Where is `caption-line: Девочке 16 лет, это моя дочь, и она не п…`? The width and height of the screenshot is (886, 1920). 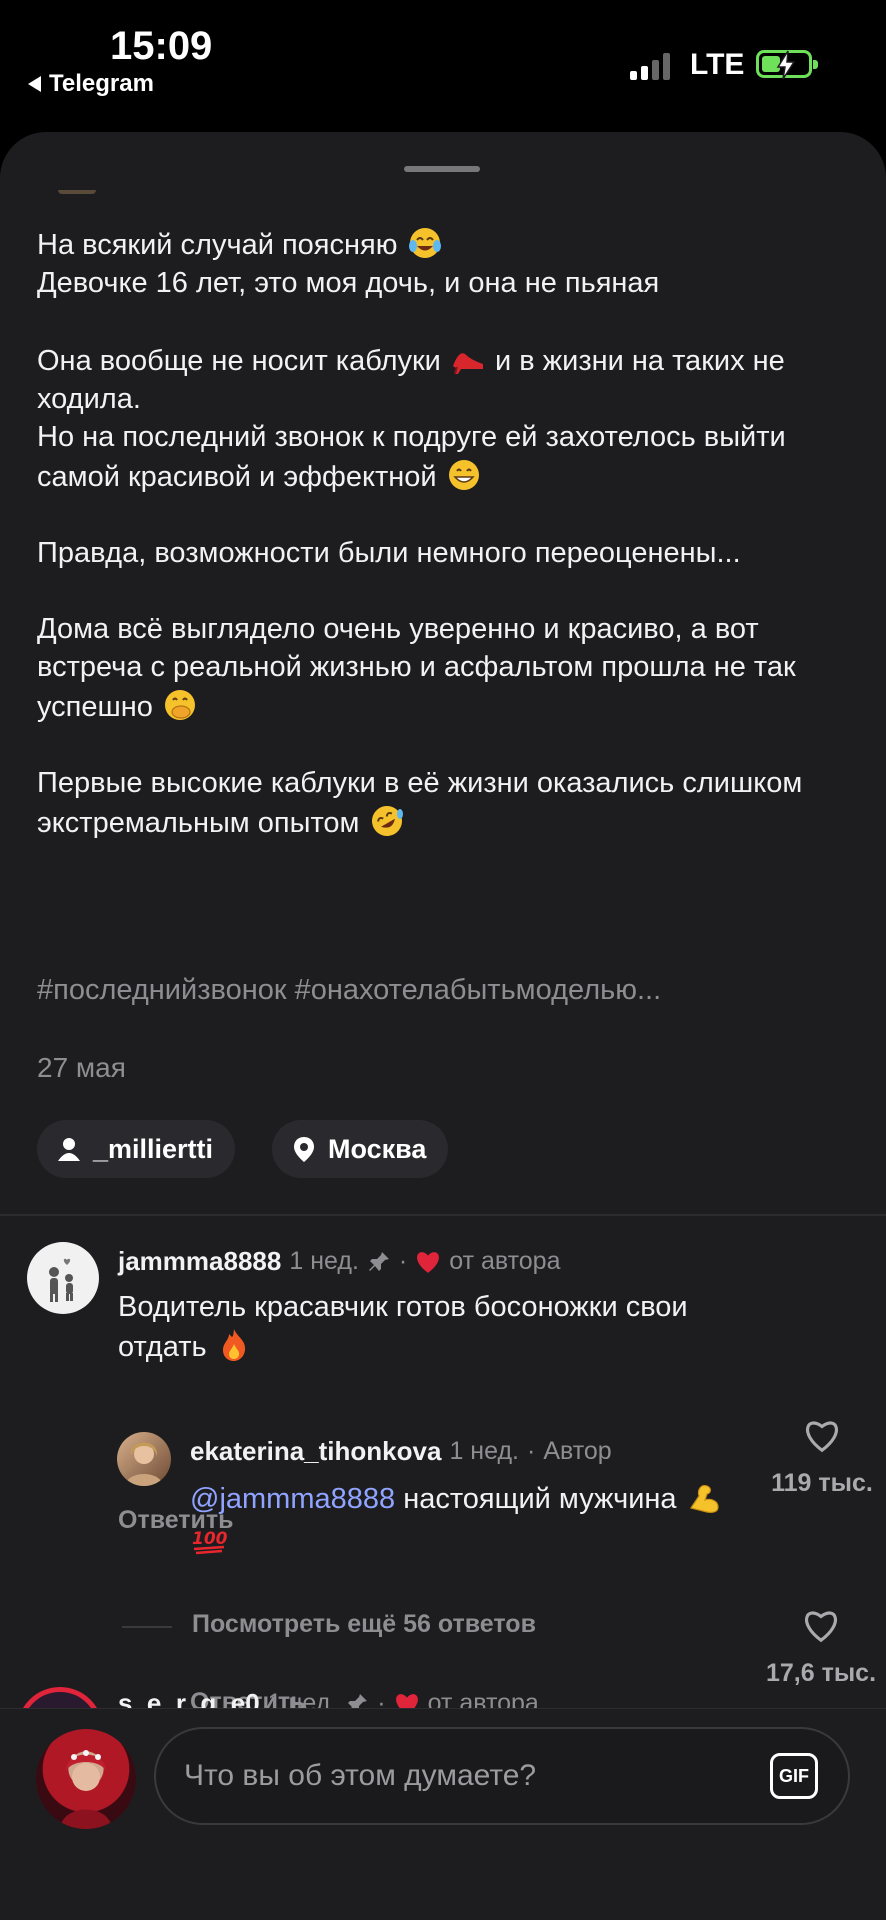 caption-line: Девочке 16 лет, это моя дочь, и она не п… is located at coordinates (348, 283).